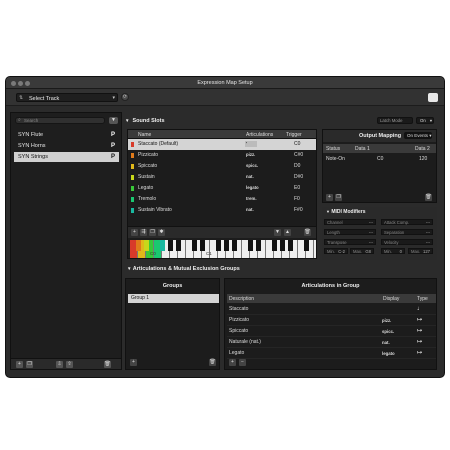  I want to click on col-header-trigger: Trigger, so click(294, 135).